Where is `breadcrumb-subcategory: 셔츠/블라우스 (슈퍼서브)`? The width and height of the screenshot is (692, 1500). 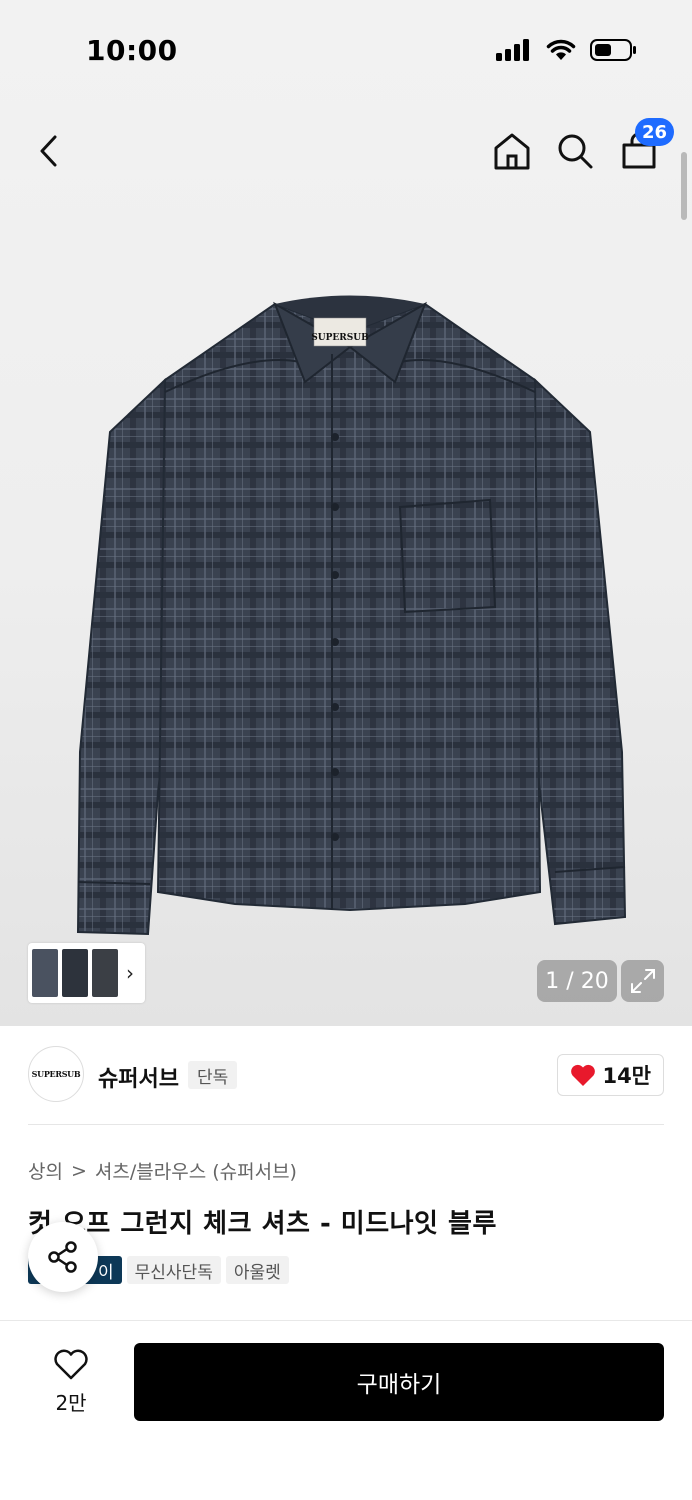
breadcrumb-subcategory: 셔츠/블라우스 (슈퍼서브) is located at coordinates (196, 1170).